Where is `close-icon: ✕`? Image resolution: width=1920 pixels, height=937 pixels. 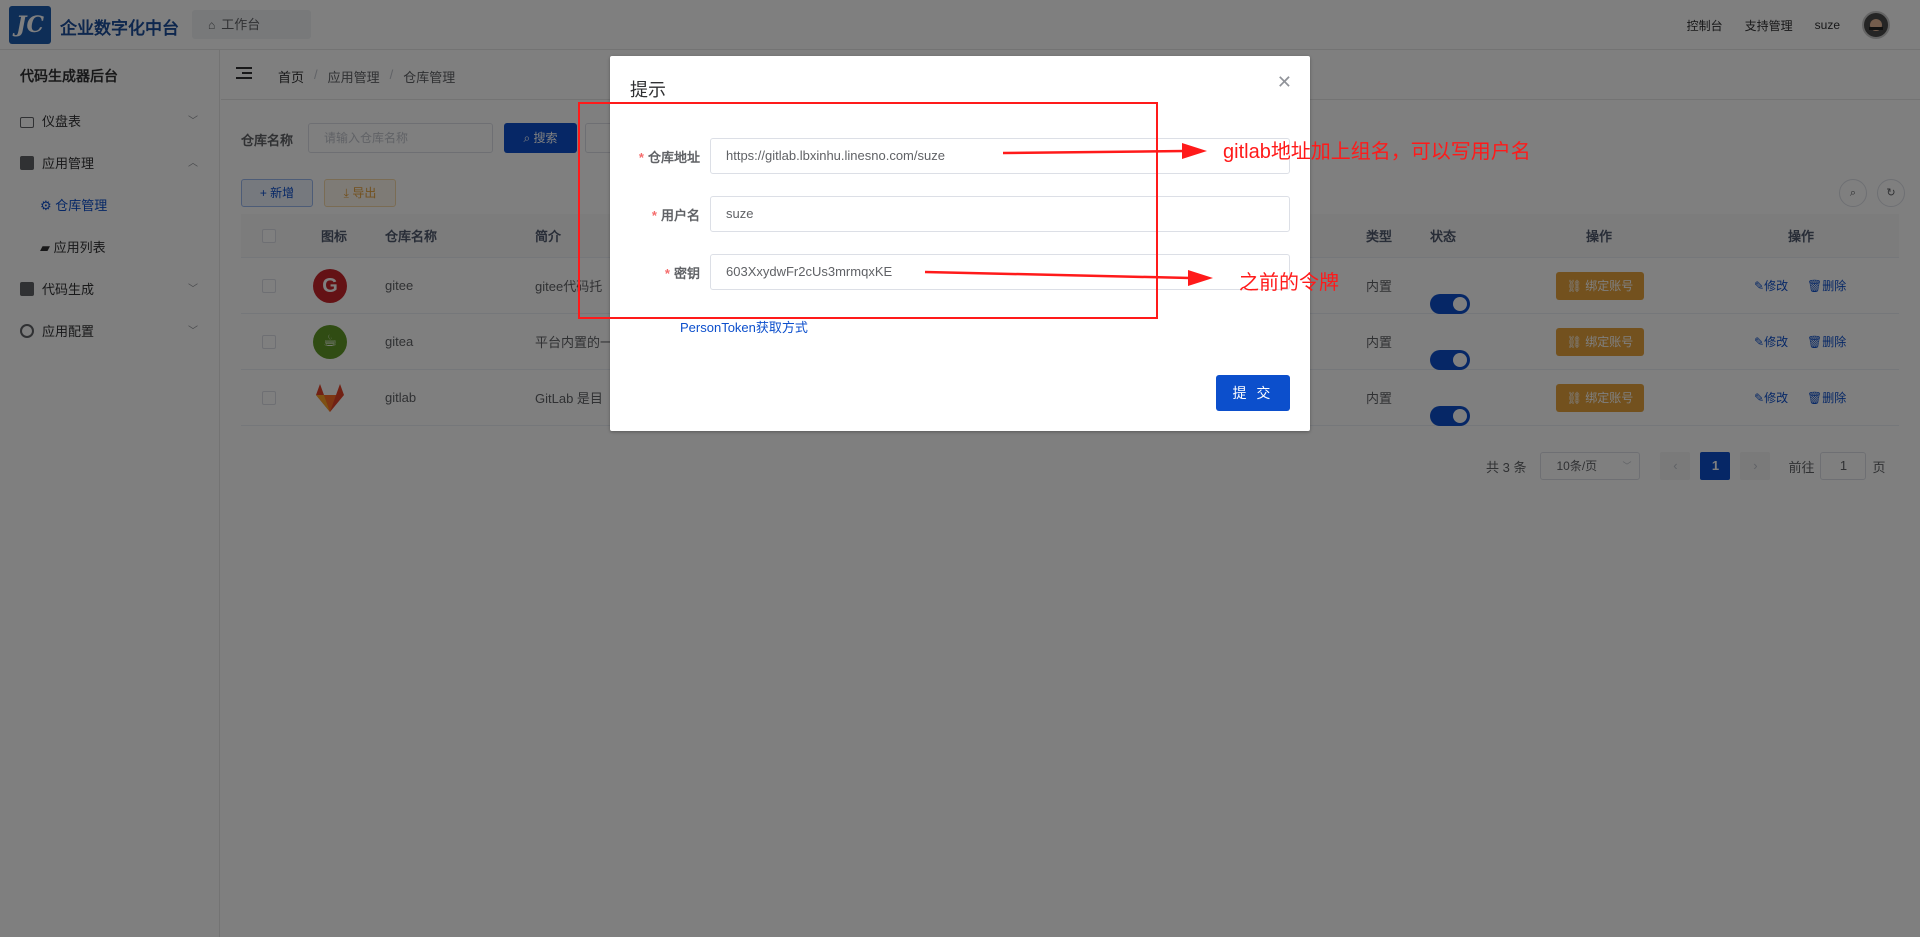
close-icon: ✕ is located at coordinates (1284, 82).